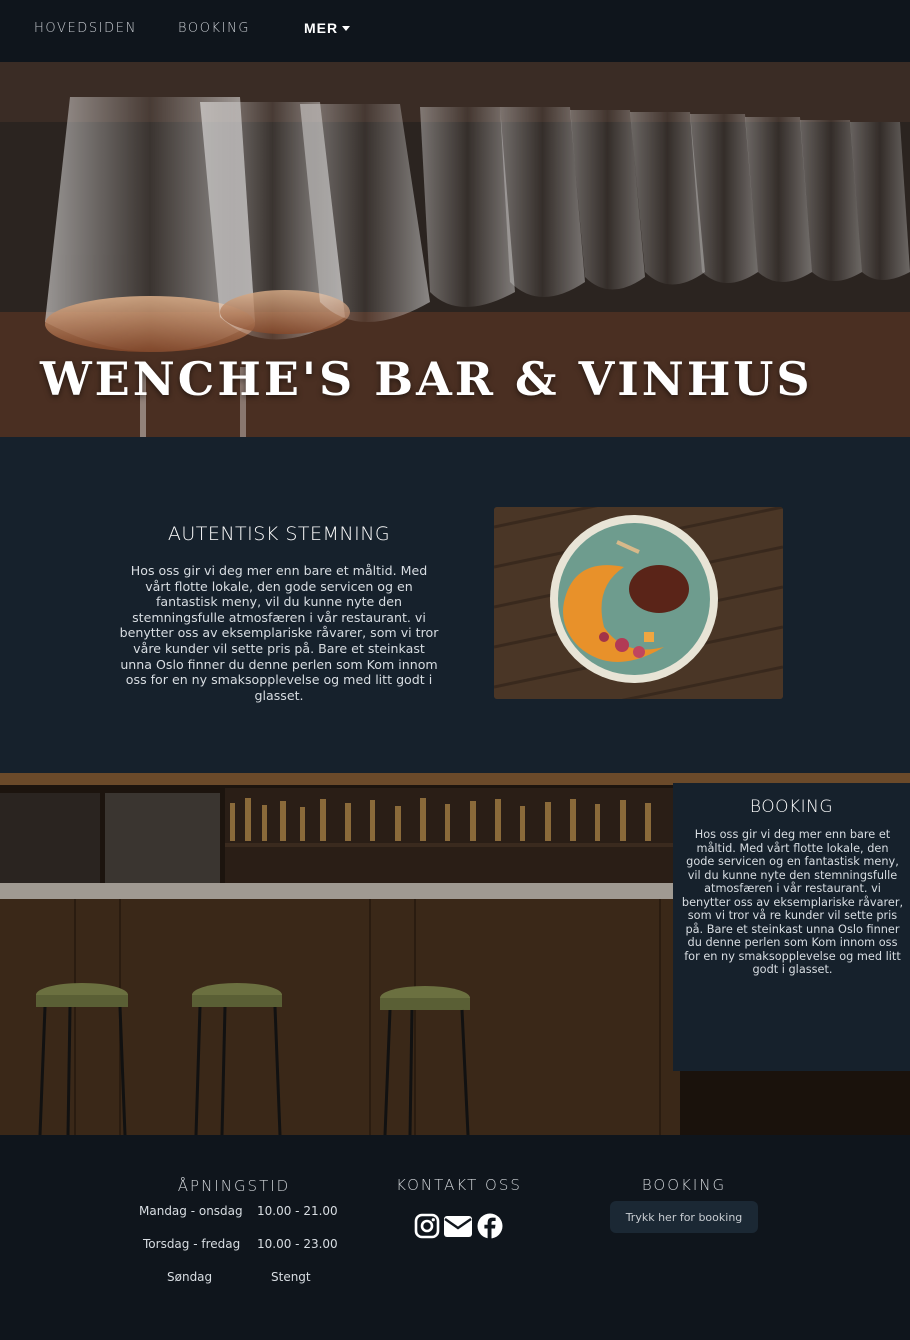 The width and height of the screenshot is (910, 1340). What do you see at coordinates (321, 28) in the screenshot?
I see `nav-more-label: MER` at bounding box center [321, 28].